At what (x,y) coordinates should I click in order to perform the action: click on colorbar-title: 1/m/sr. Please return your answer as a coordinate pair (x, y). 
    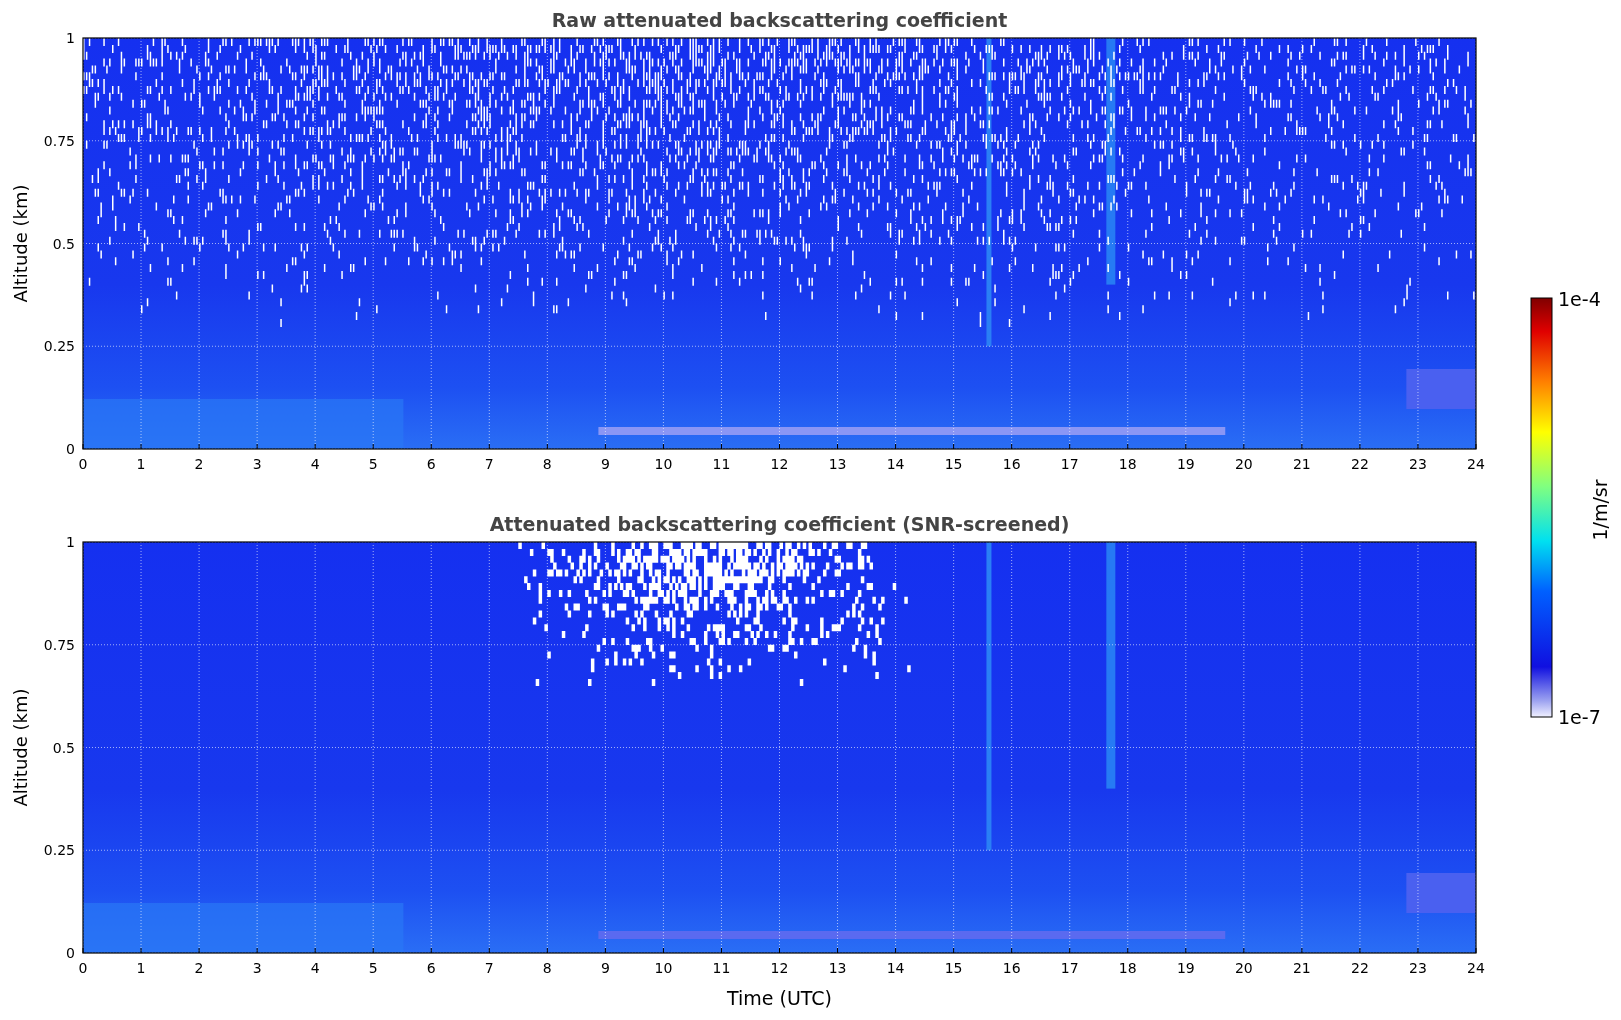
    Looking at the image, I should click on (1600, 510).